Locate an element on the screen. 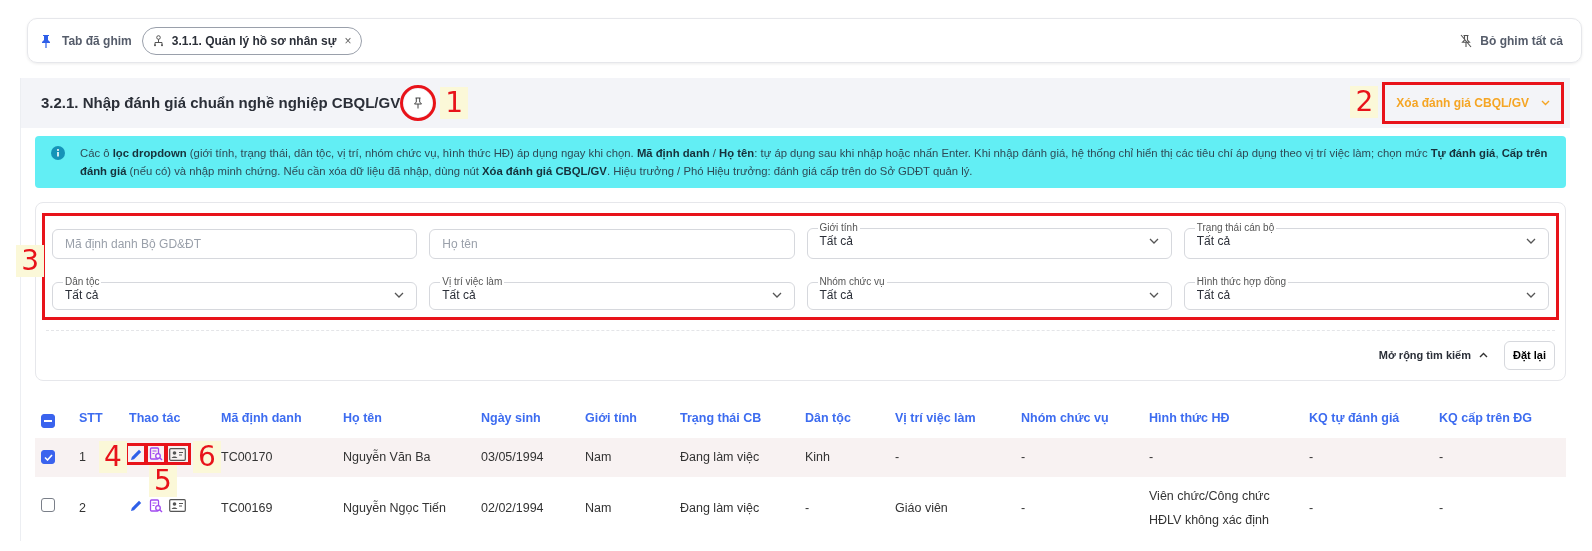  info-text: Các ô lọc dropdown (giới tính, trạng thái, dân tộc, vị trí, nhóm chức vụ, hình thức HĐ) áp dụng ngay khi chọn. Mã định danh / Họ tên: tự áp dụng sau khi nhập hoặc nhấn Enter. Khi nhập đánh giá, hệ thống chỉ hiển thị các tiêu chí áp dụng theo vị trí việc làm; chọn mức Tự đánh giá, Cấp trên đánh giá (nếu có) và nhập minh chứng. Nếu cần xóa dữ liệu đã nhập, dùng nút Xóa đánh giá CBQL/GV. Hiệu trưởng / Phó Hiệu trưởng: đánh giá cấp trên do Sở GDĐT quản lý. is located at coordinates (814, 162).